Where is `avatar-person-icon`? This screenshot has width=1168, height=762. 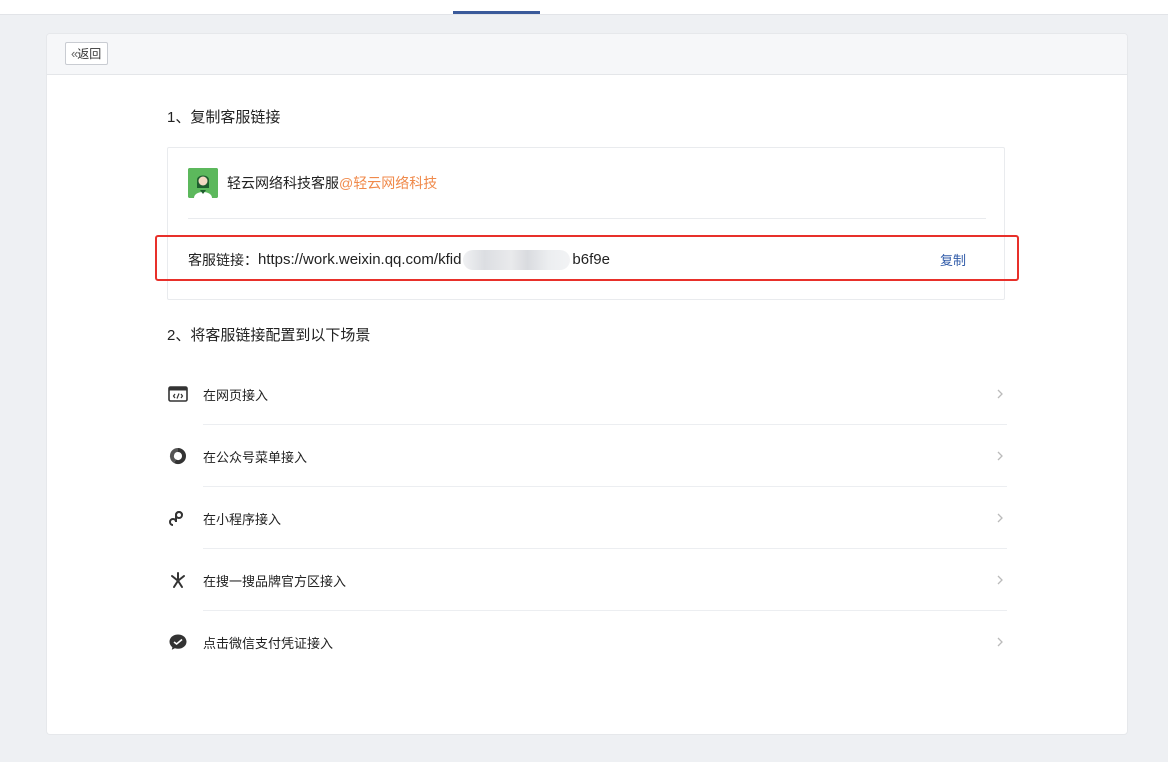 avatar-person-icon is located at coordinates (203, 183).